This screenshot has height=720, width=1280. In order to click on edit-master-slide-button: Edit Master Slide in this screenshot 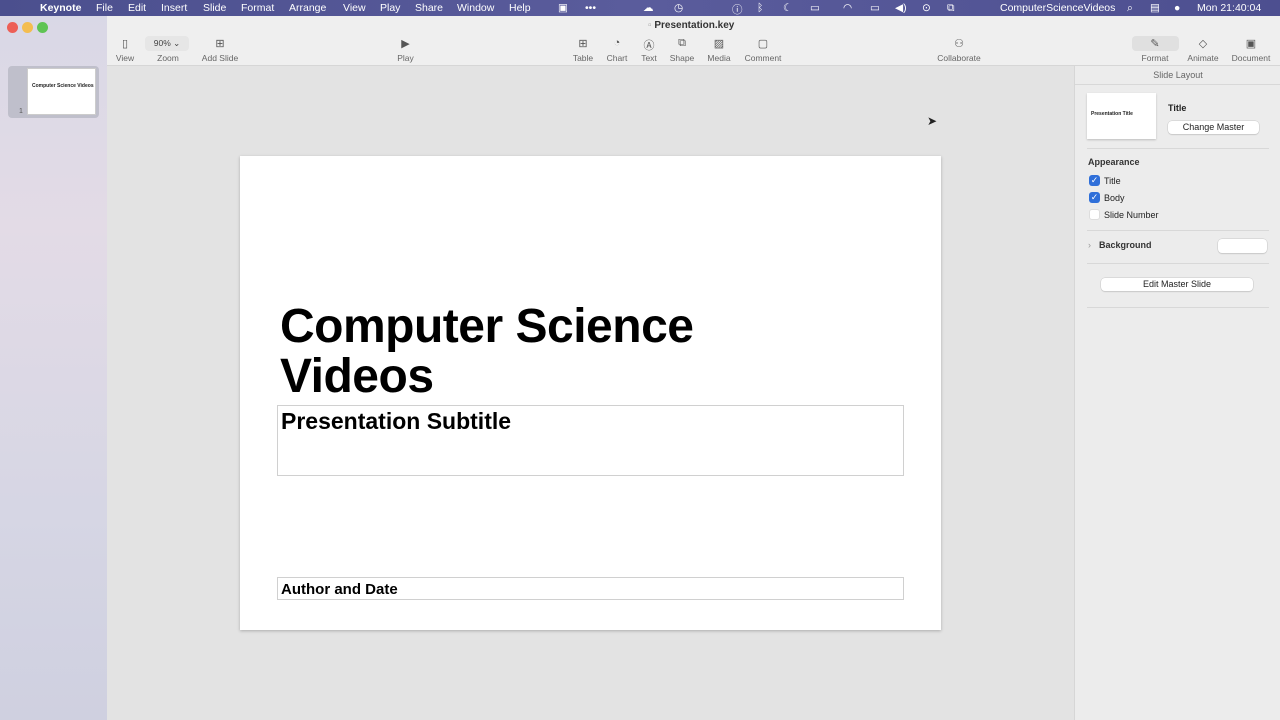, I will do `click(1177, 284)`.